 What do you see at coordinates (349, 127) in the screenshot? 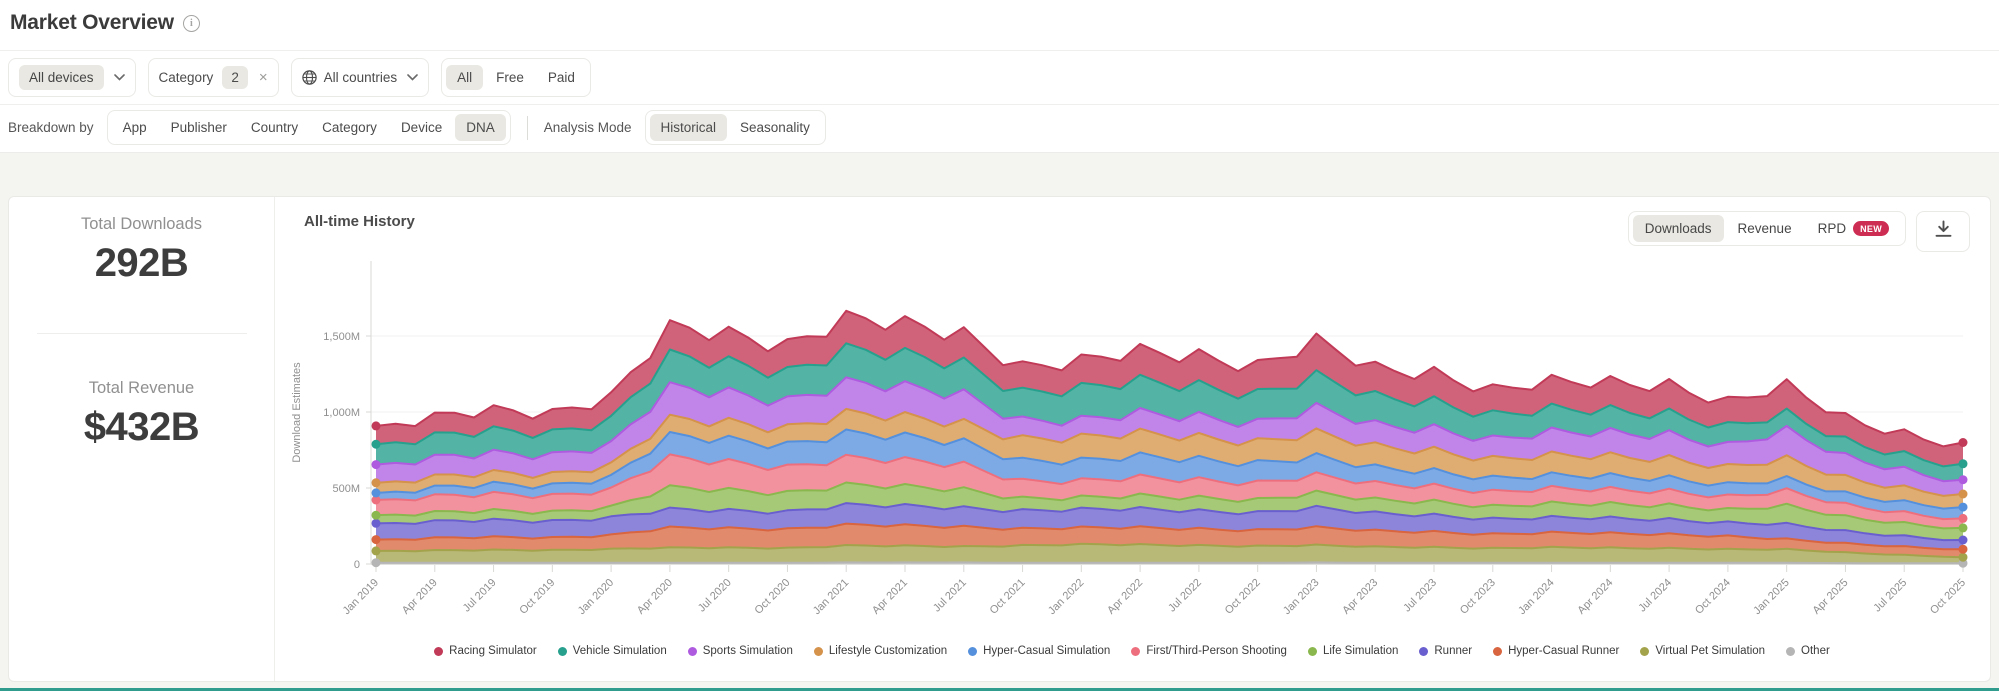
I see `breakdown-tab-category: Category` at bounding box center [349, 127].